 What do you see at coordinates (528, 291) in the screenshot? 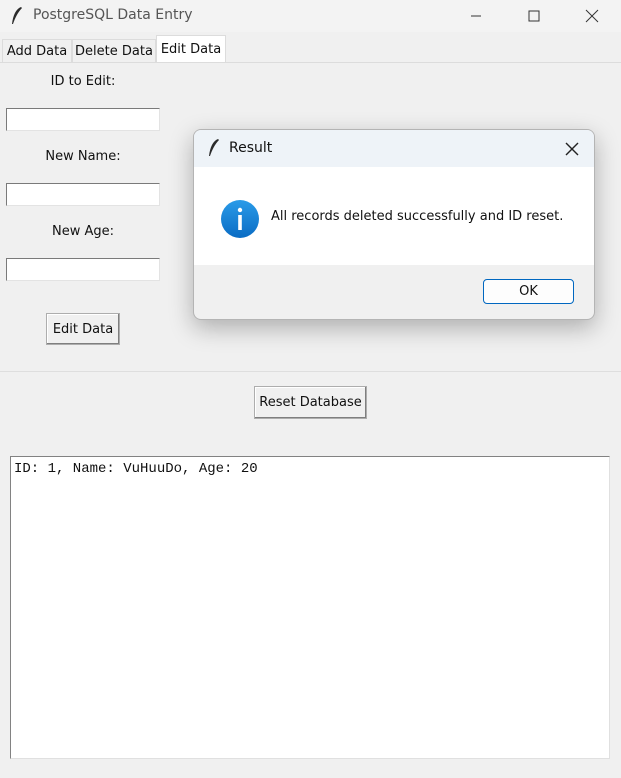
I see `ok-button: OK` at bounding box center [528, 291].